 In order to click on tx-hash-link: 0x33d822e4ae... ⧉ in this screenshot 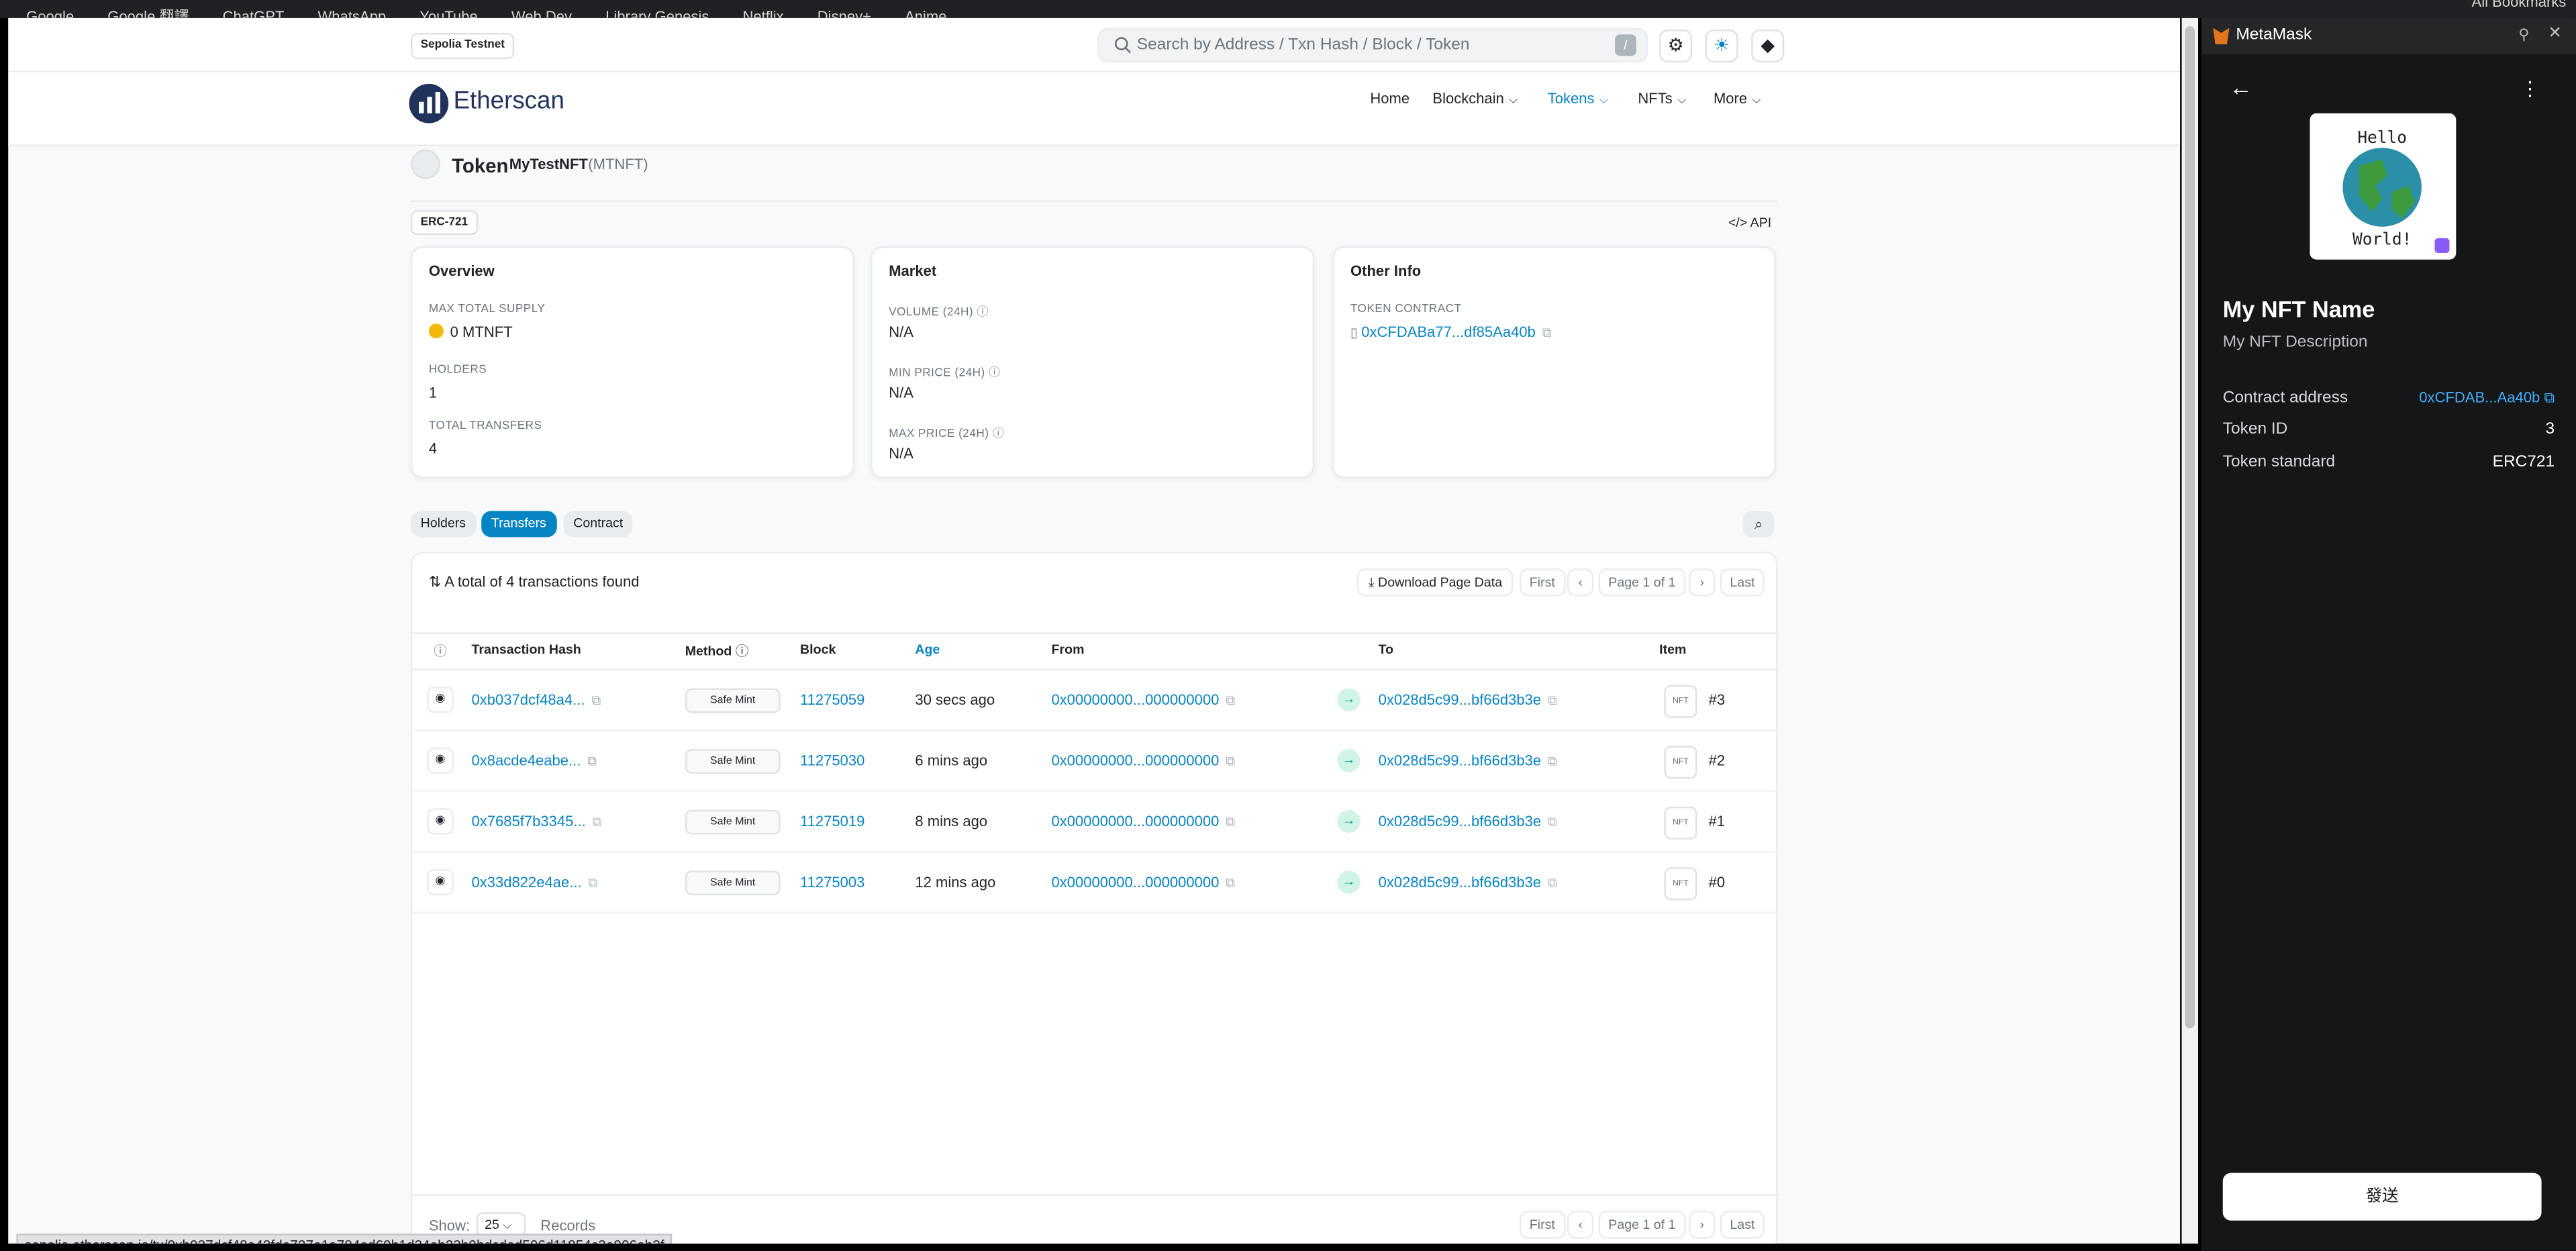, I will do `click(534, 883)`.